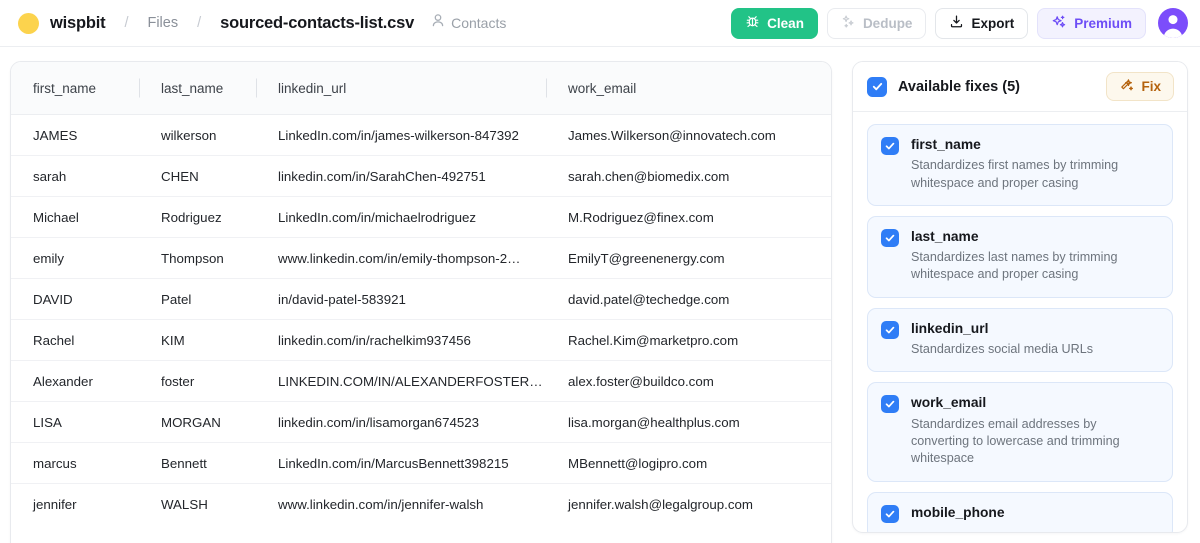  What do you see at coordinates (468, 23) in the screenshot?
I see `contacts-tag: Contacts` at bounding box center [468, 23].